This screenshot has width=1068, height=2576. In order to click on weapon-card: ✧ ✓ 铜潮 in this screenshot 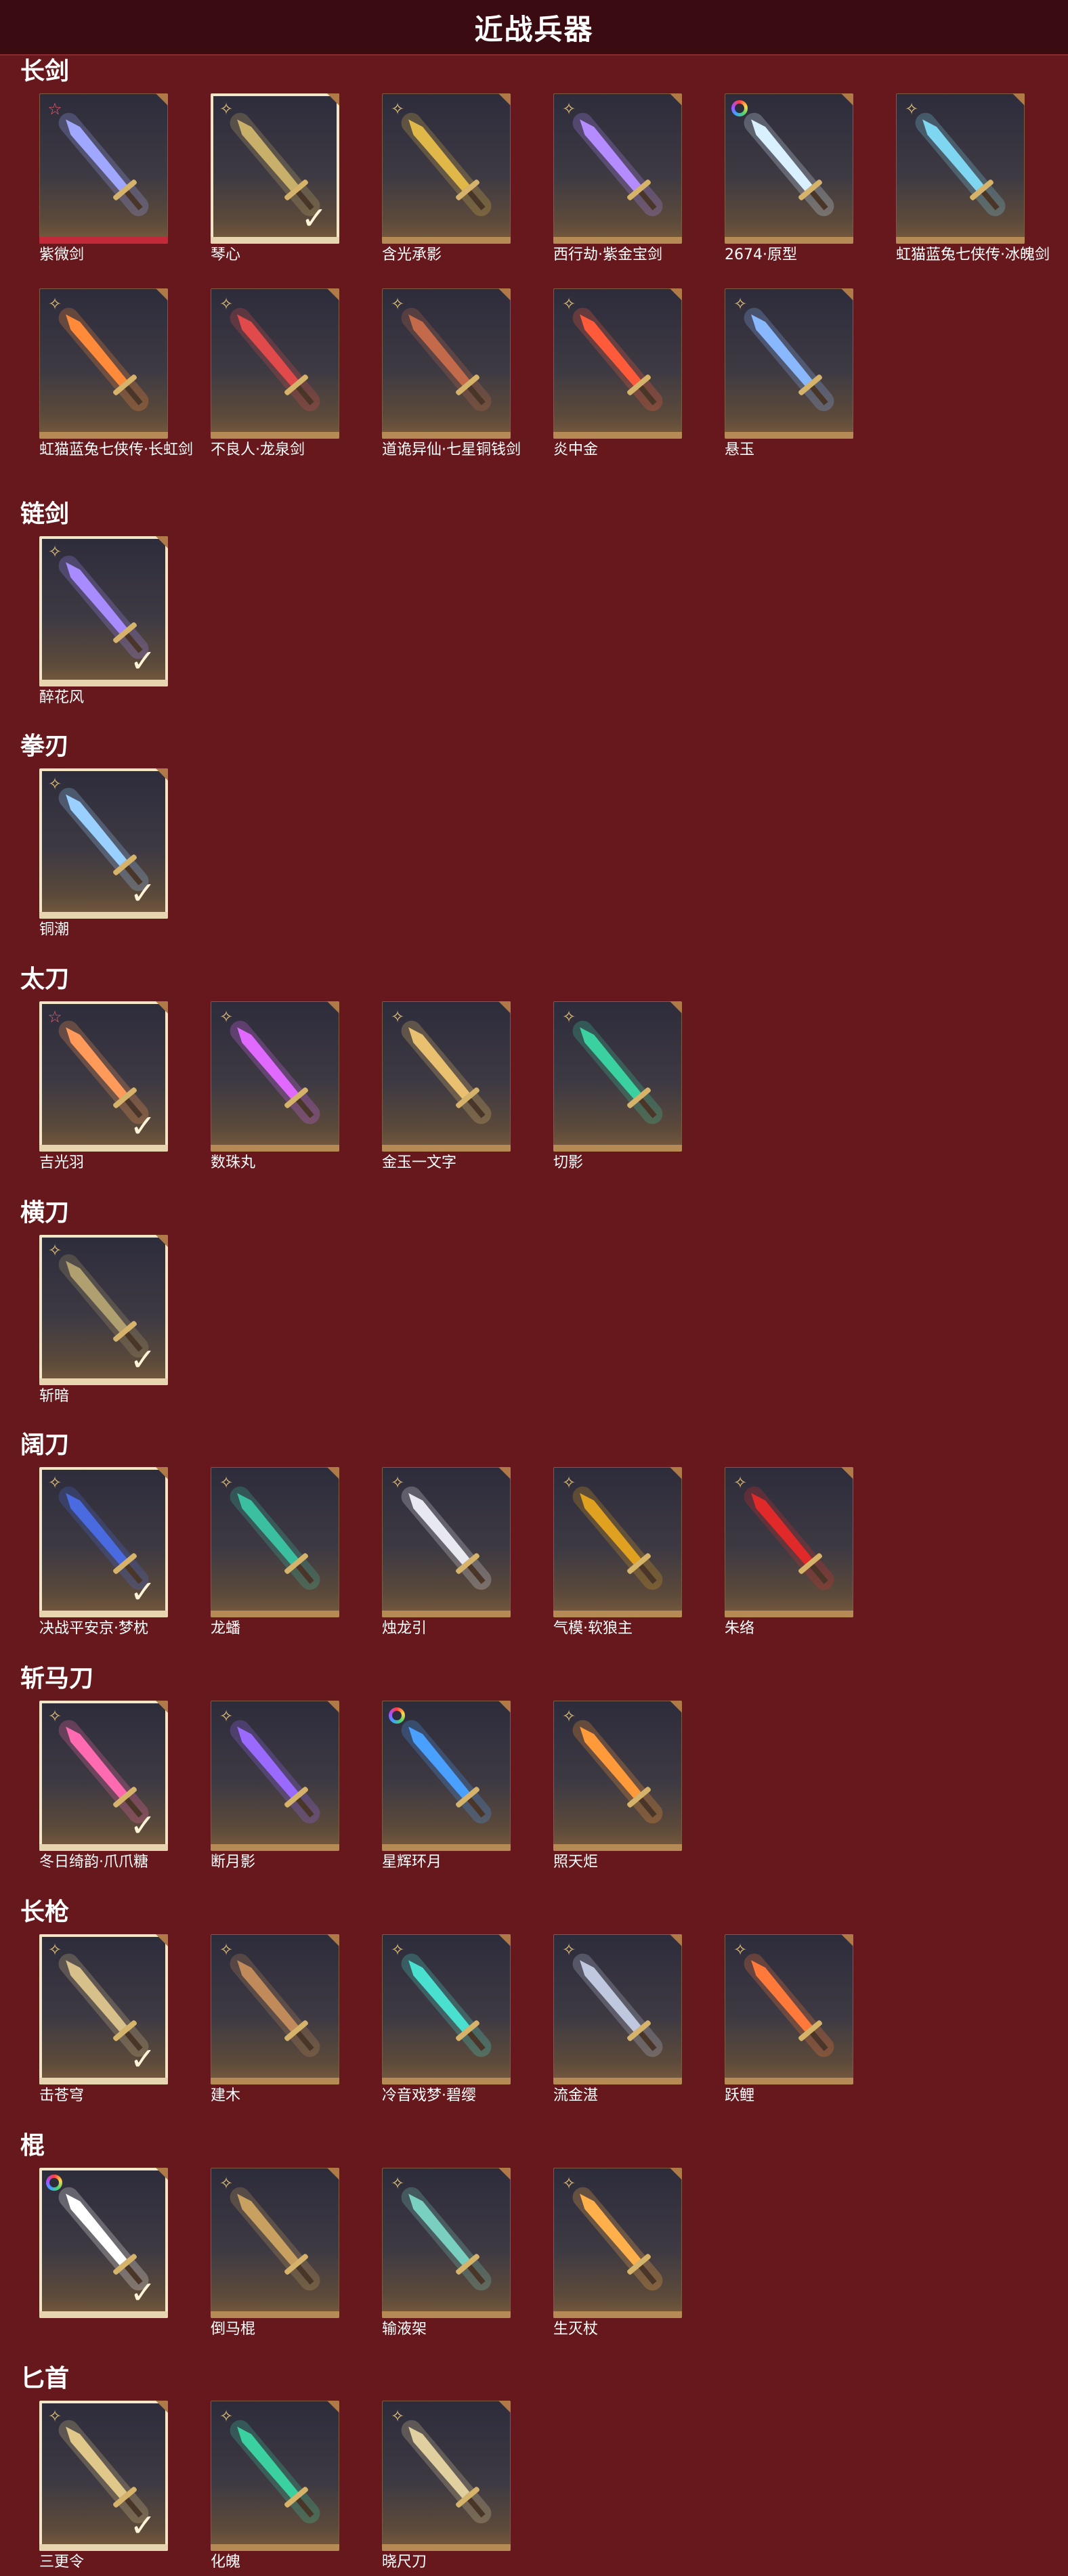, I will do `click(103, 853)`.